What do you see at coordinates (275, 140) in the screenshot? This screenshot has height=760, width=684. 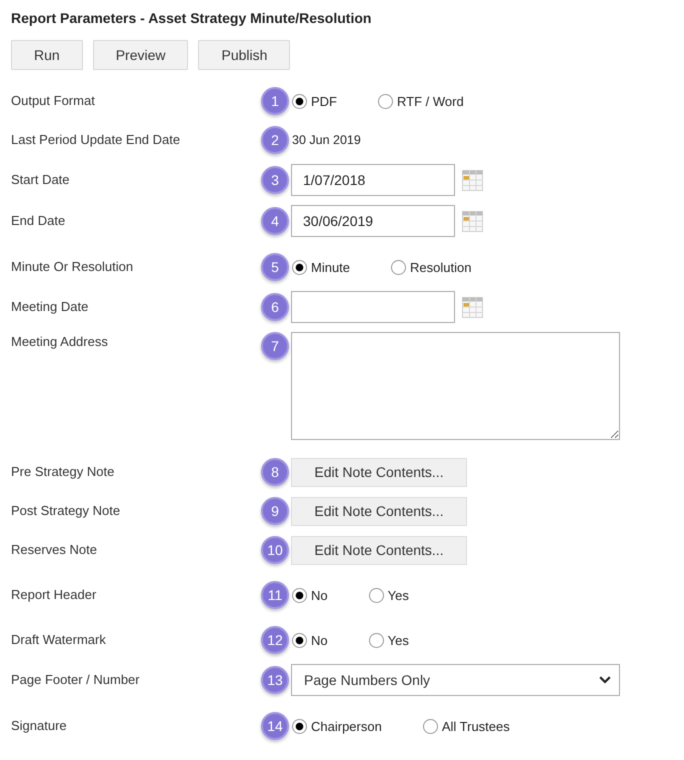 I see `number-badge: 2` at bounding box center [275, 140].